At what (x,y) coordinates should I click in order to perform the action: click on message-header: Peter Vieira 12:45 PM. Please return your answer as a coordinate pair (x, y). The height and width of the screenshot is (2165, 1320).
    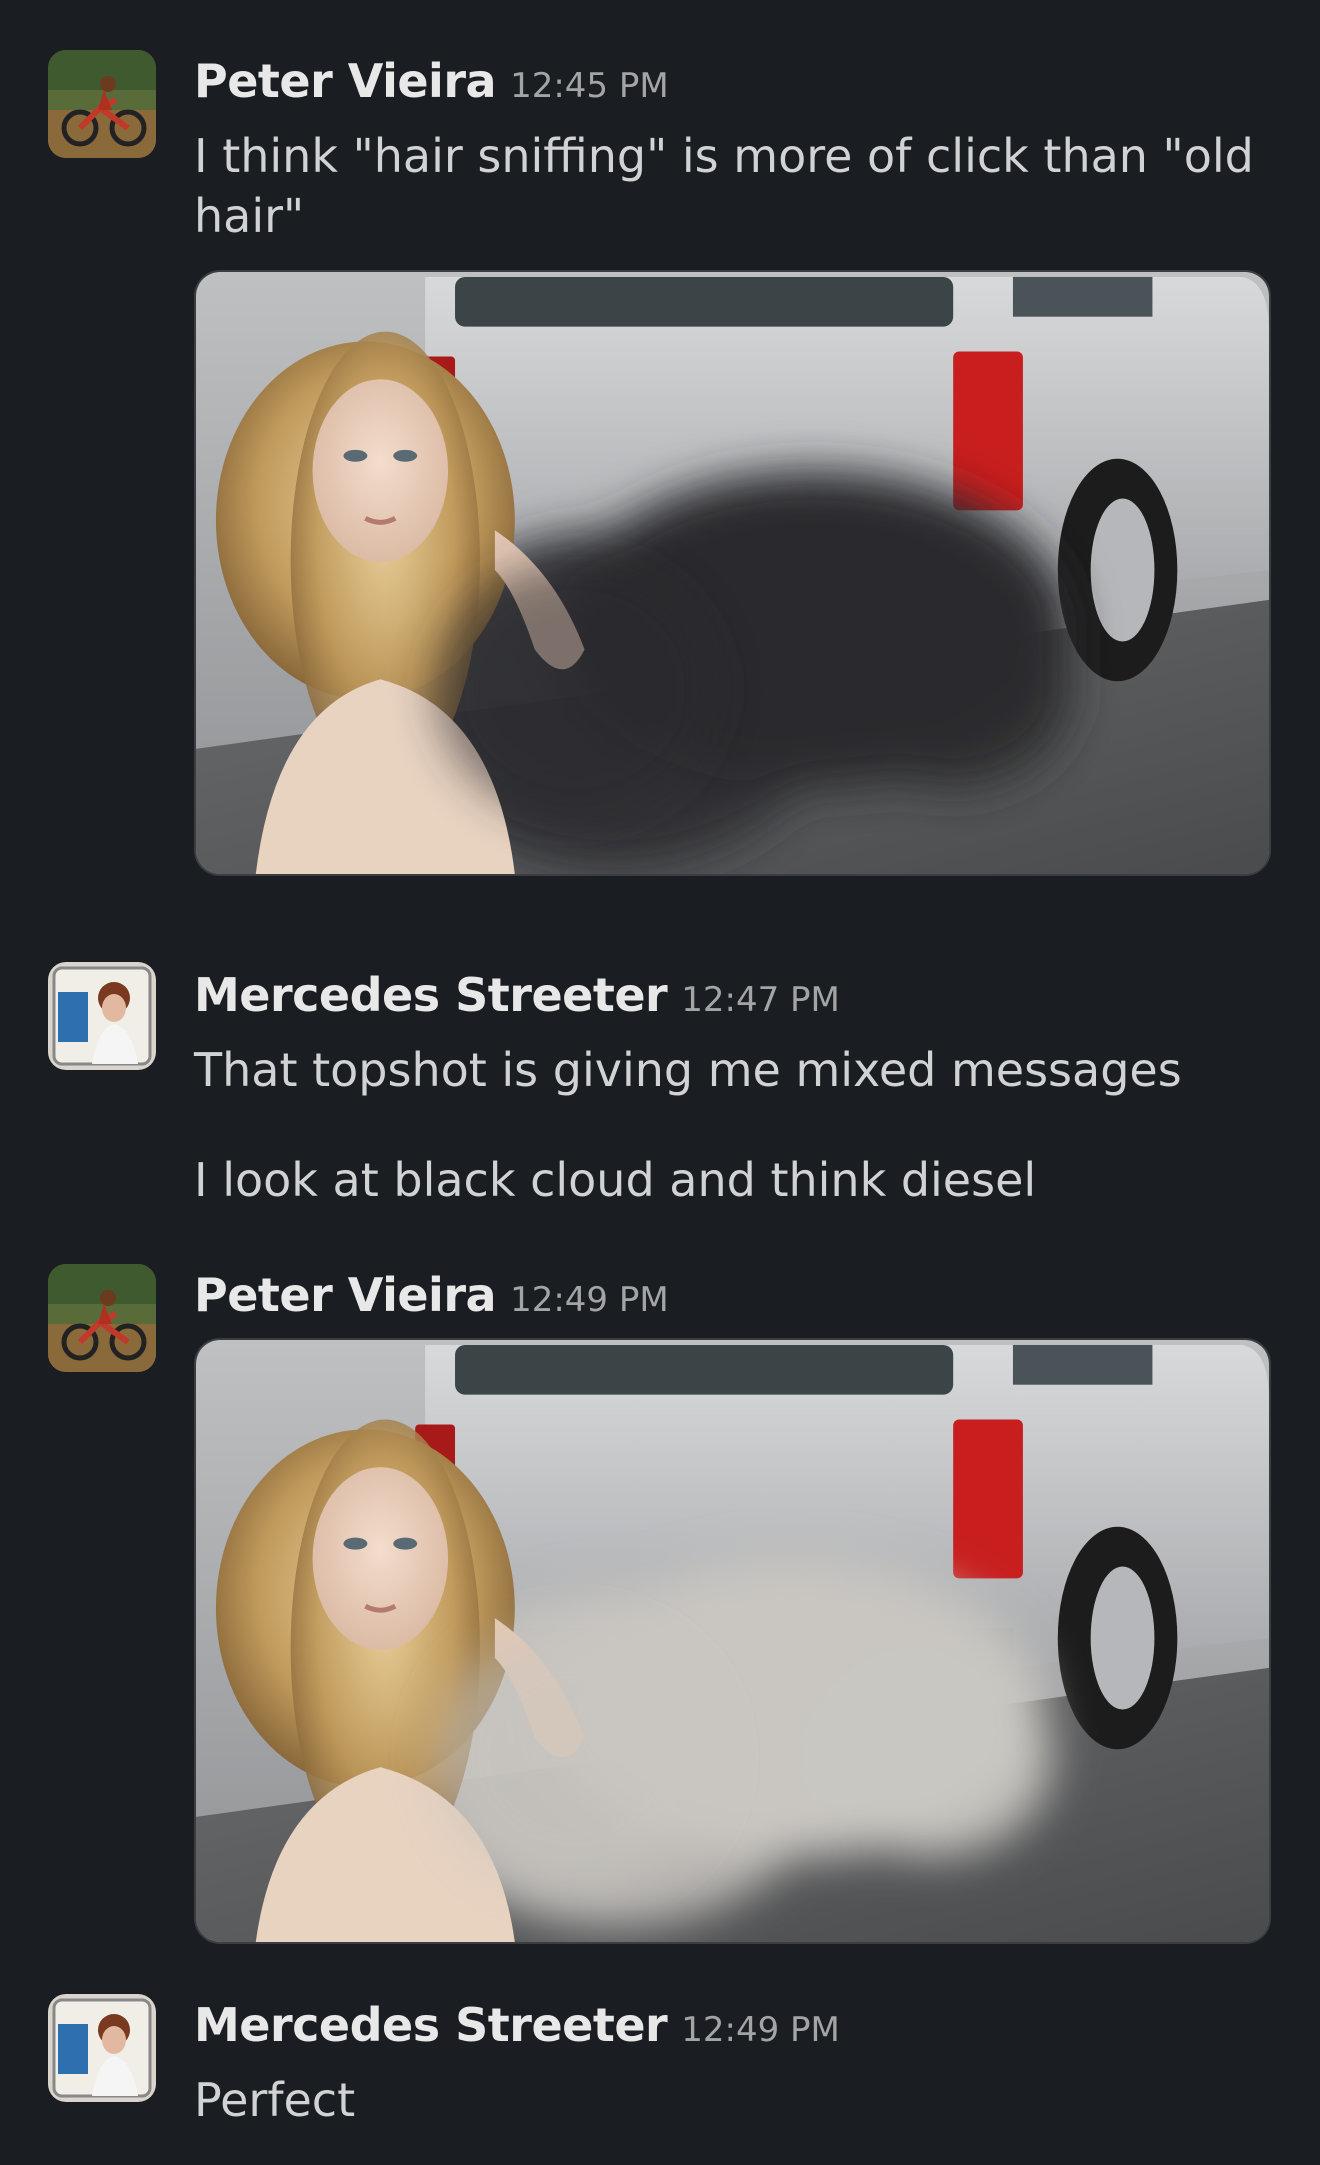
    Looking at the image, I should click on (431, 81).